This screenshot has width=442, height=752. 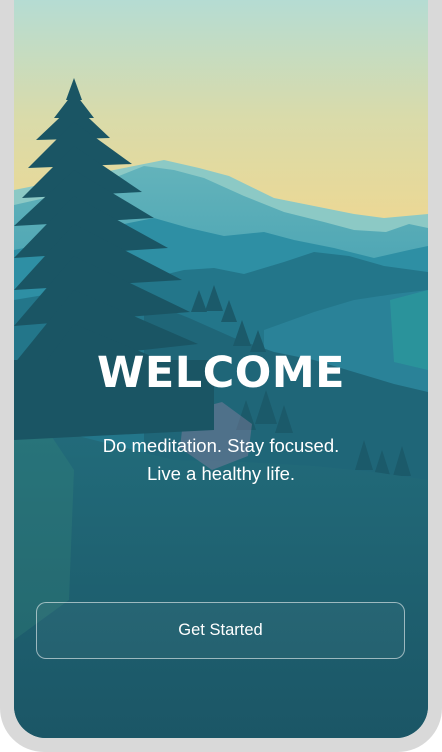 I want to click on get-started-button: Get Started, so click(x=220, y=630).